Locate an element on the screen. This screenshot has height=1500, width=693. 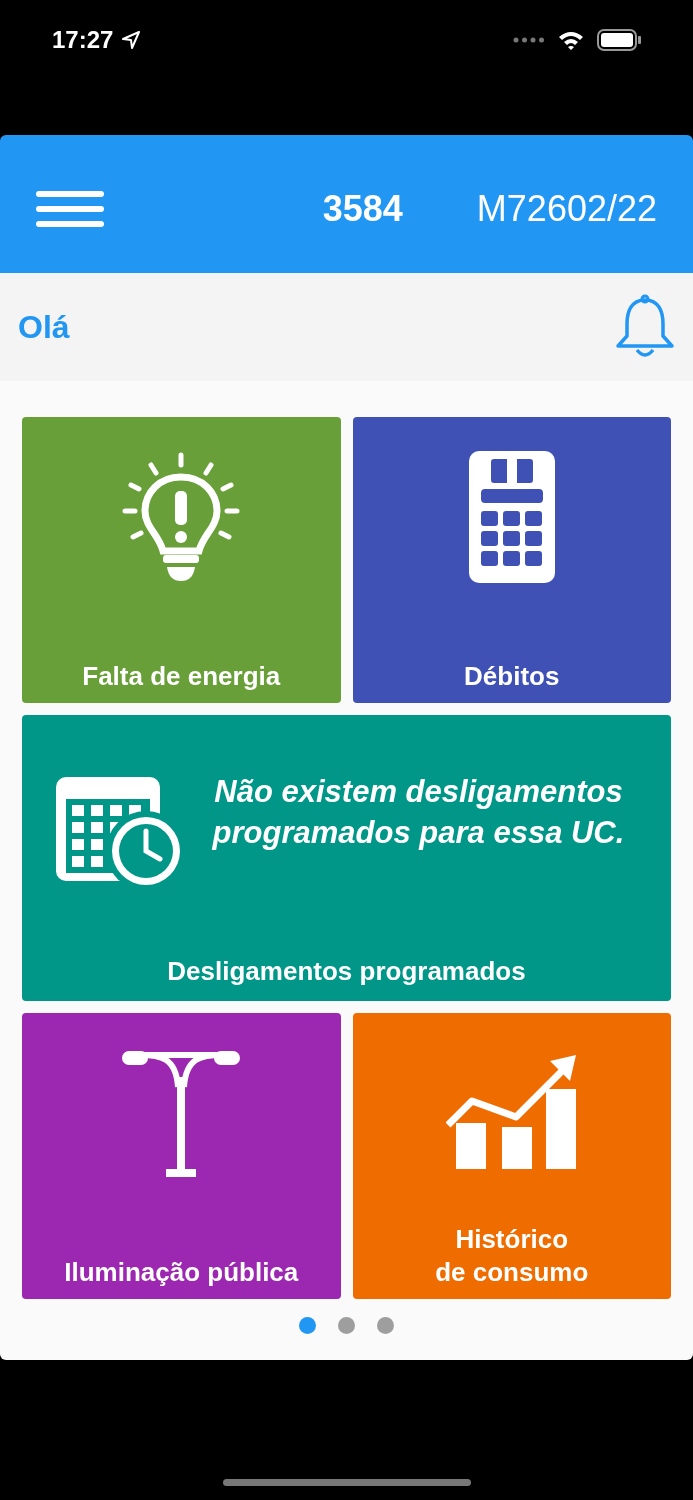
menu-tile: Falta de energia is located at coordinates (181, 560).